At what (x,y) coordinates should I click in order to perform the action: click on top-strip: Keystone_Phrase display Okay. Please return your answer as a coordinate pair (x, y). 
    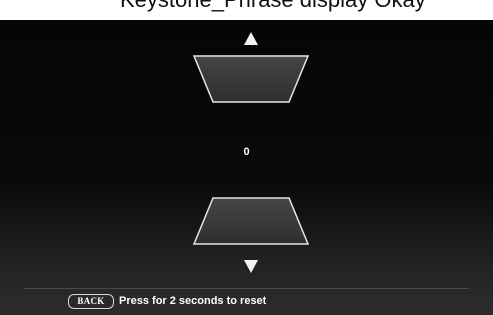
    Looking at the image, I should click on (246, 10).